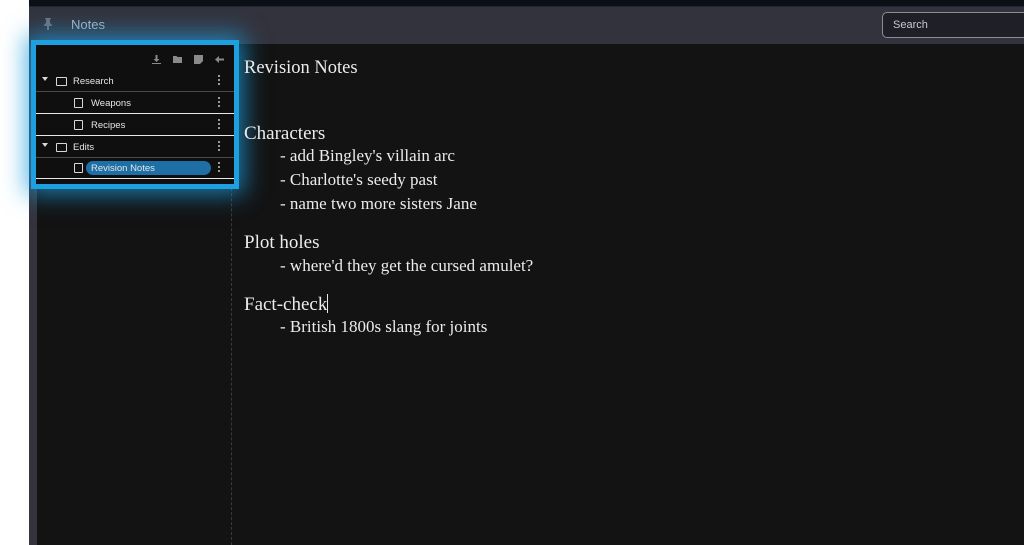 This screenshot has height=545, width=1024. I want to click on section-heading-active: Fact-check, so click(286, 305).